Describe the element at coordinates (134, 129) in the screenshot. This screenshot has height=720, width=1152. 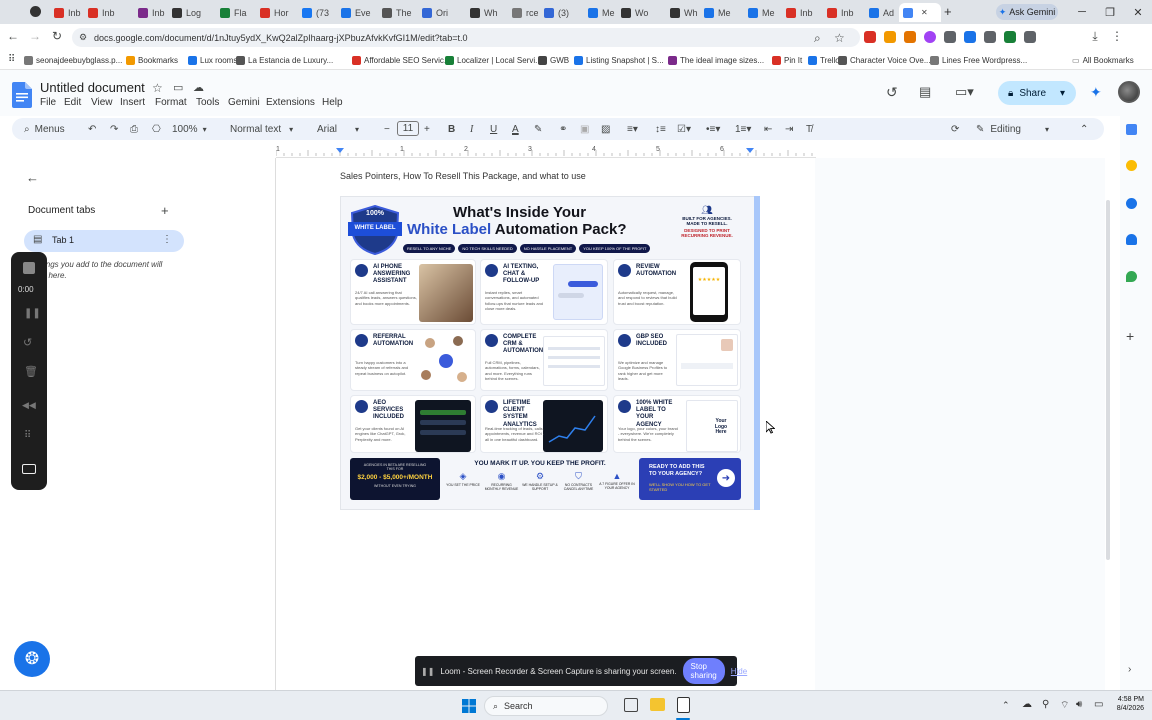
I see `print-icon: ⎙` at that location.